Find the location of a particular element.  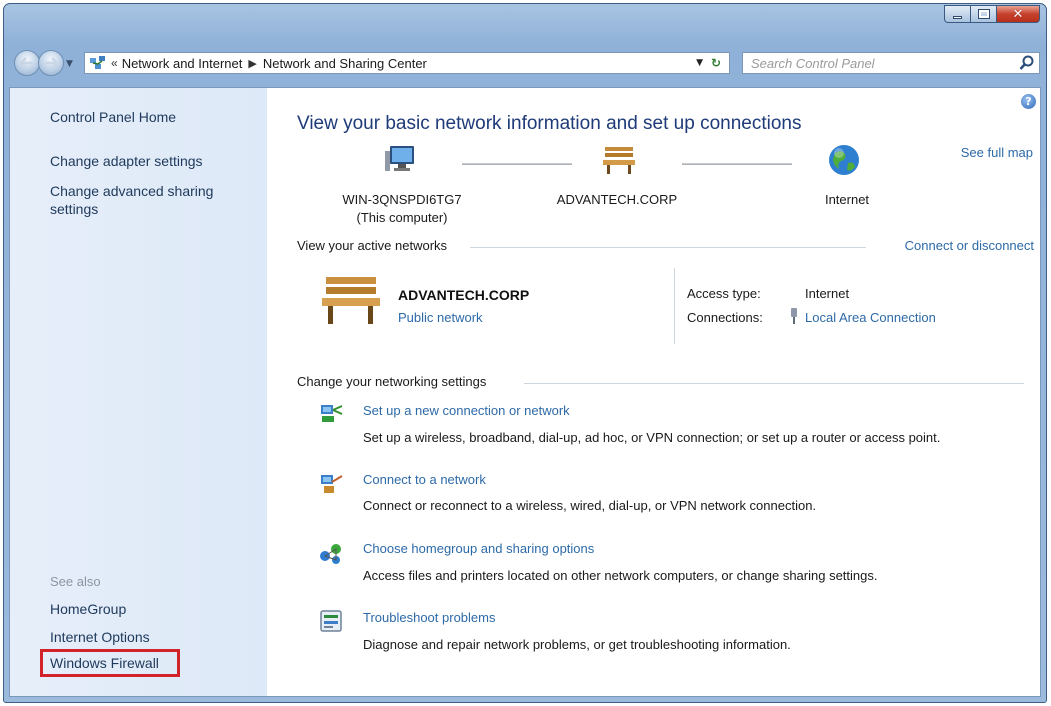

back-arrow-icon is located at coordinates (26, 63).